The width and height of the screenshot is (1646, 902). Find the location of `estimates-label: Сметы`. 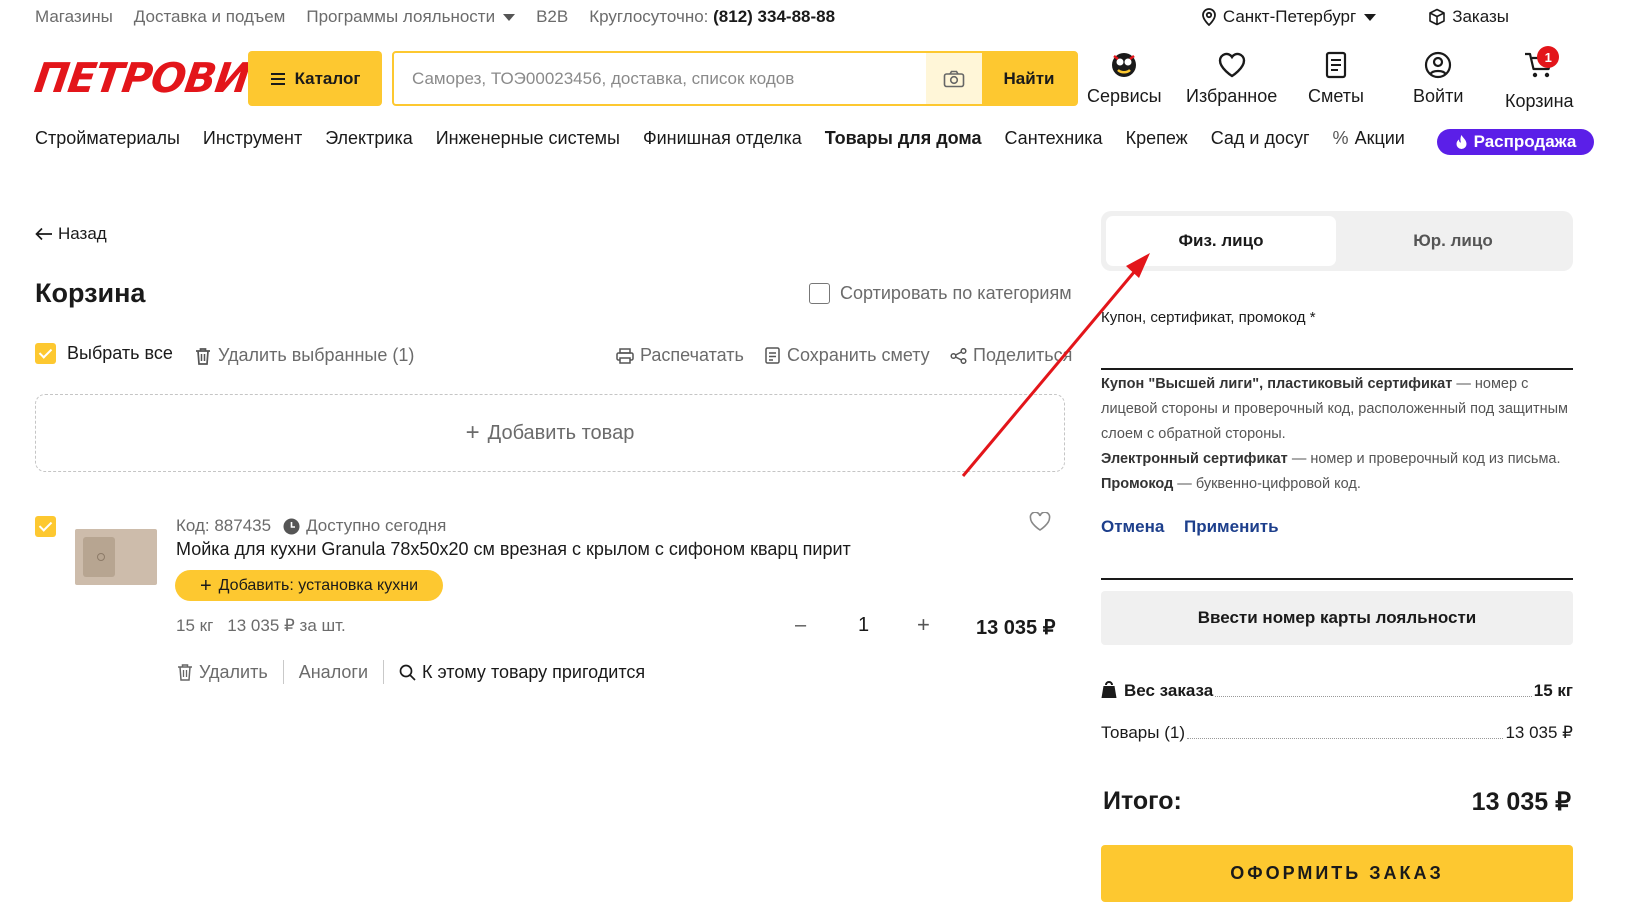

estimates-label: Сметы is located at coordinates (1336, 96).